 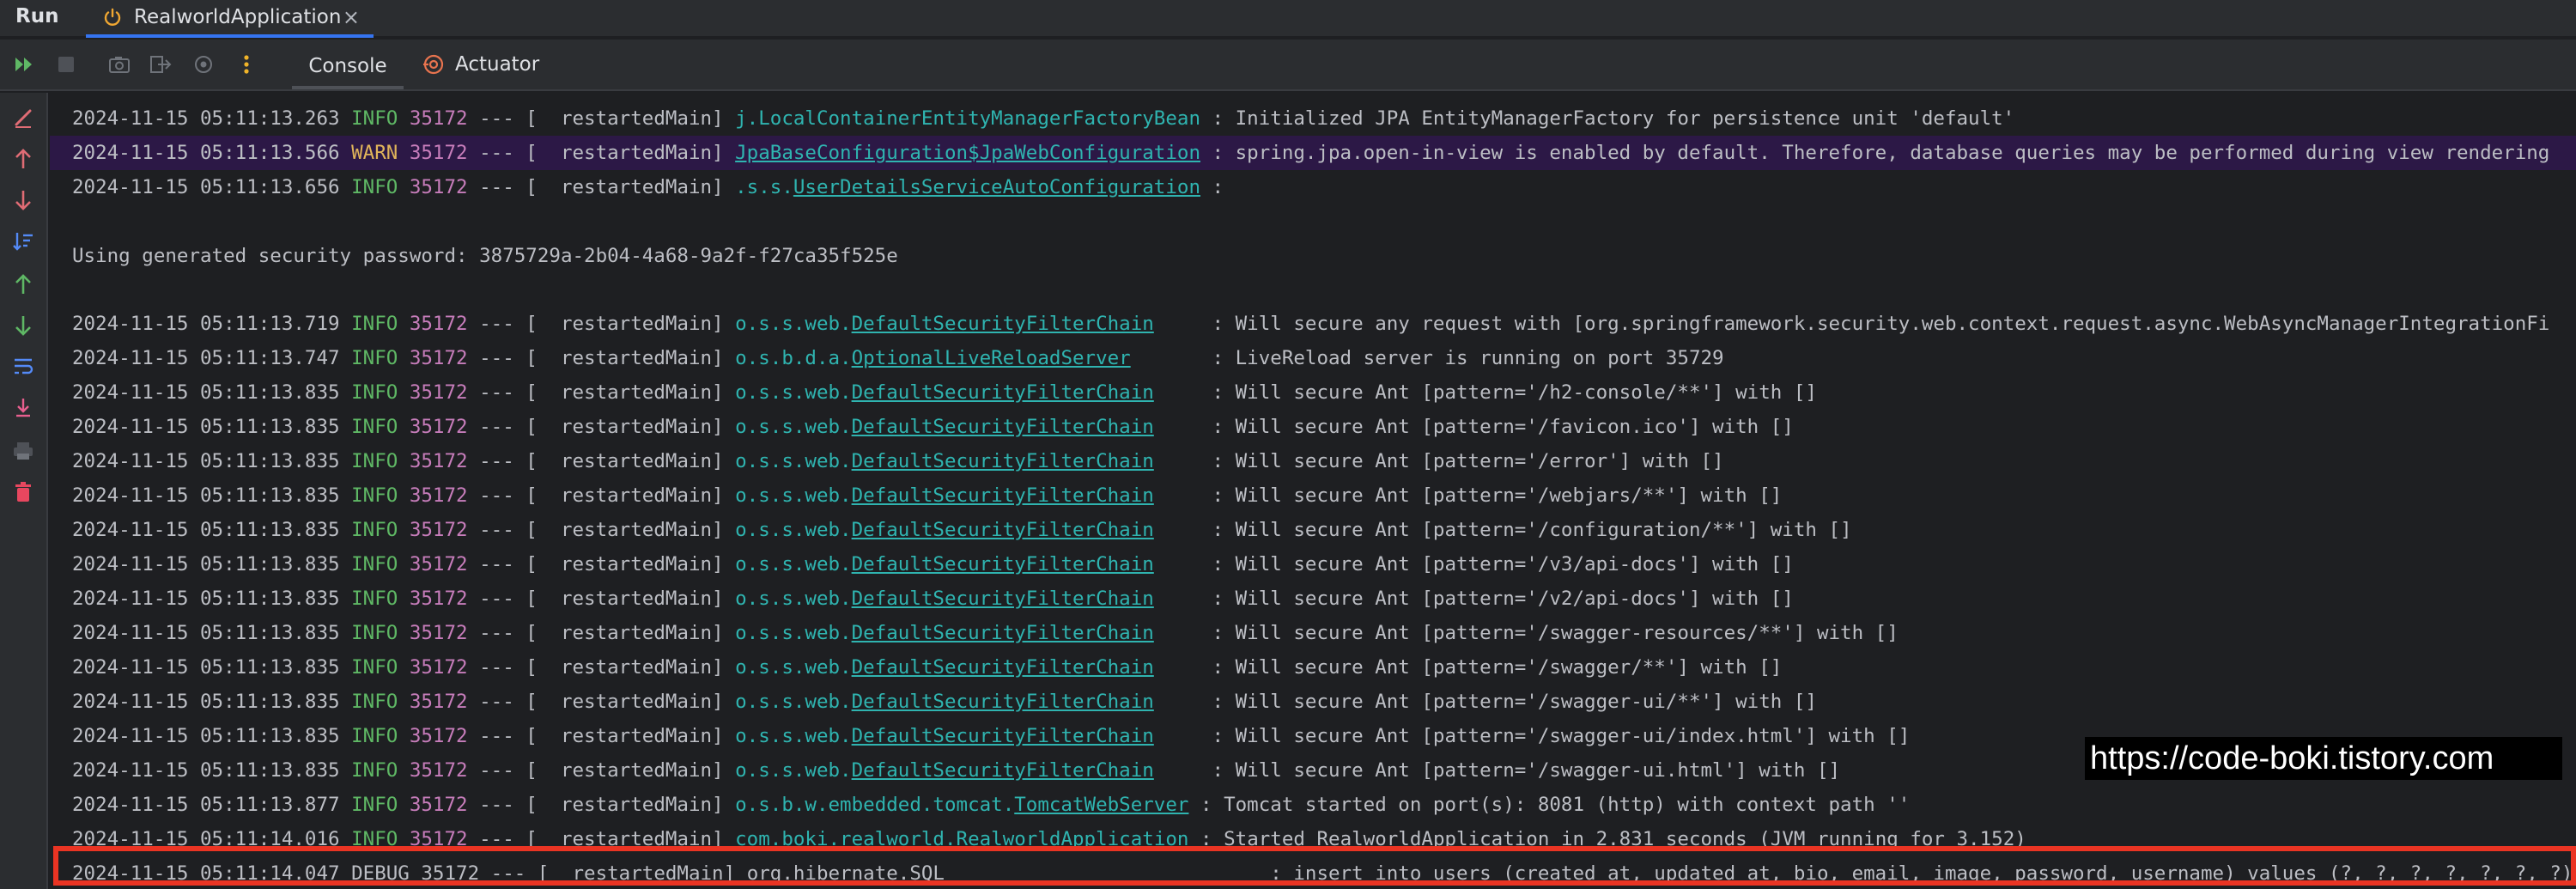 What do you see at coordinates (2324, 758) in the screenshot?
I see `watermark: https://code-boki.tistory.com` at bounding box center [2324, 758].